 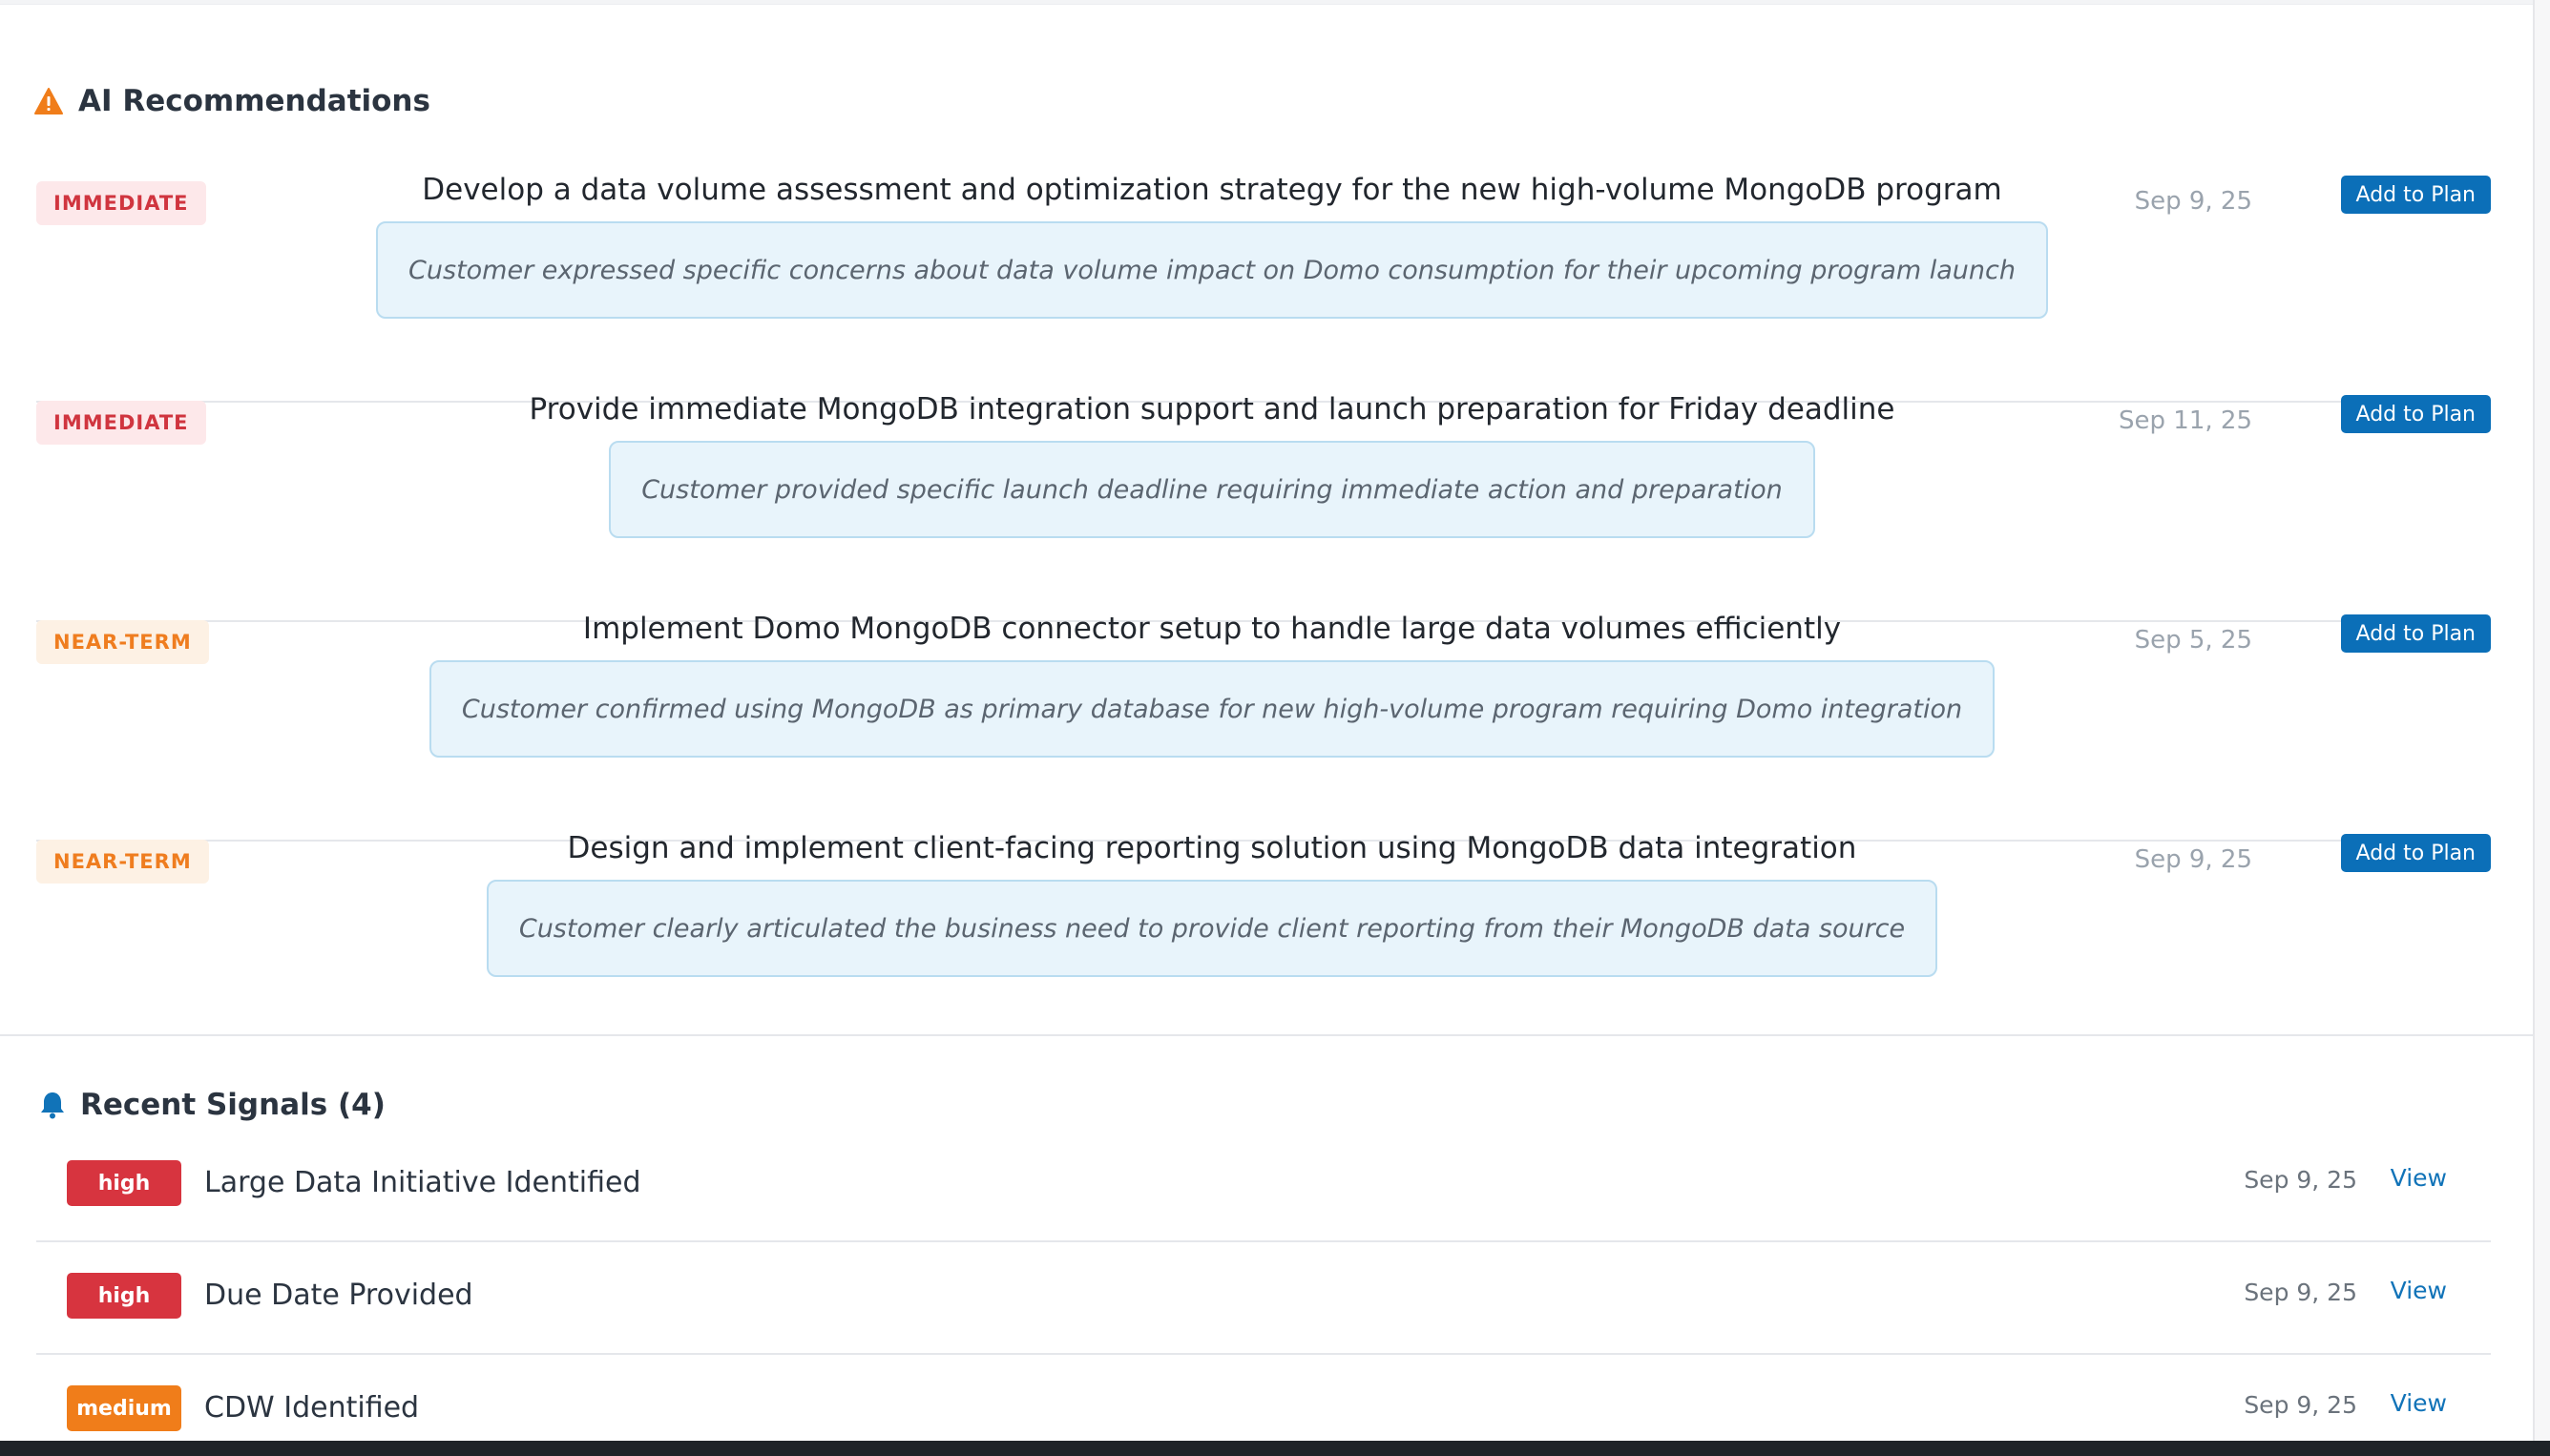 I want to click on bell-icon, so click(x=53, y=1105).